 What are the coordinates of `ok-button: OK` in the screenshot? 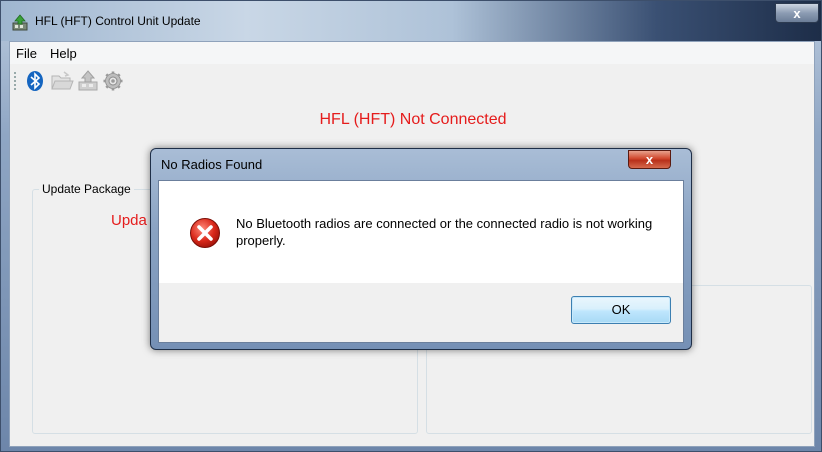 It's located at (621, 310).